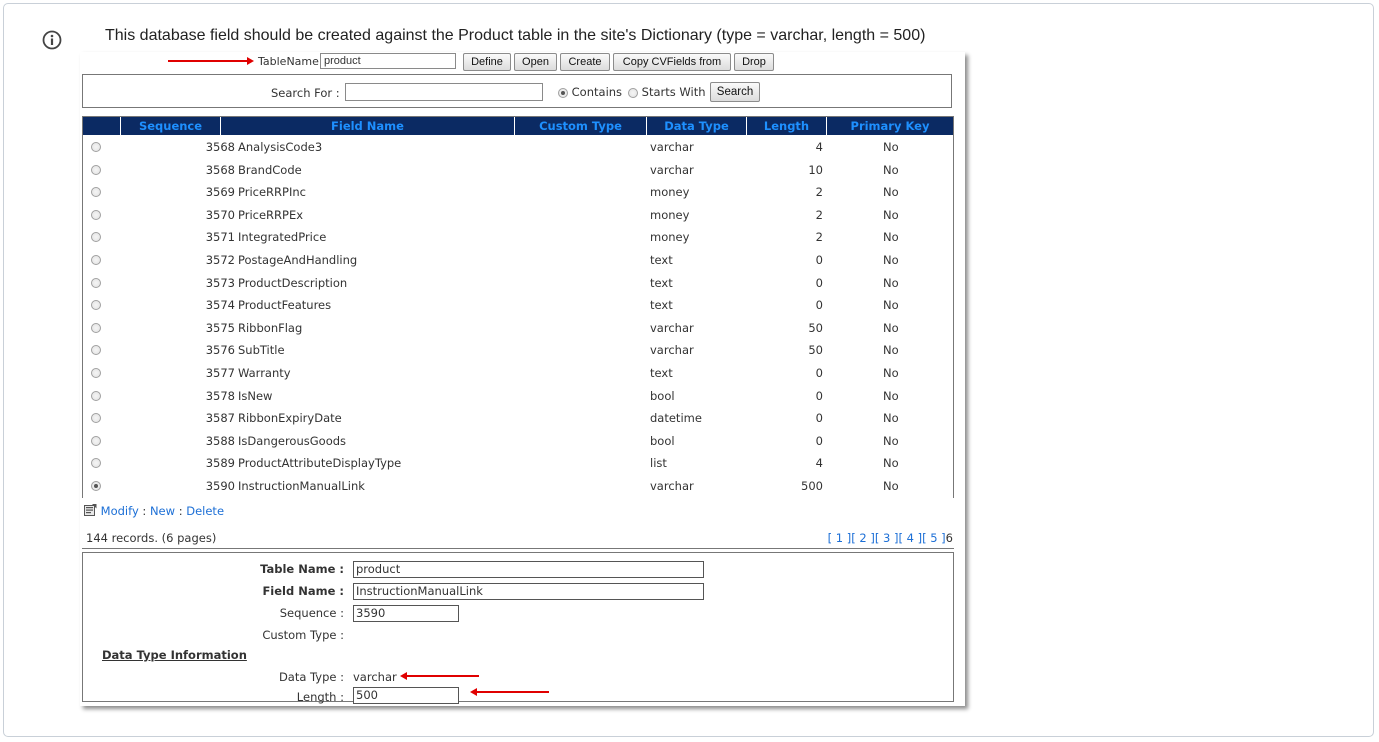  What do you see at coordinates (303, 591) in the screenshot?
I see `field-name-detail-label: Field Name :` at bounding box center [303, 591].